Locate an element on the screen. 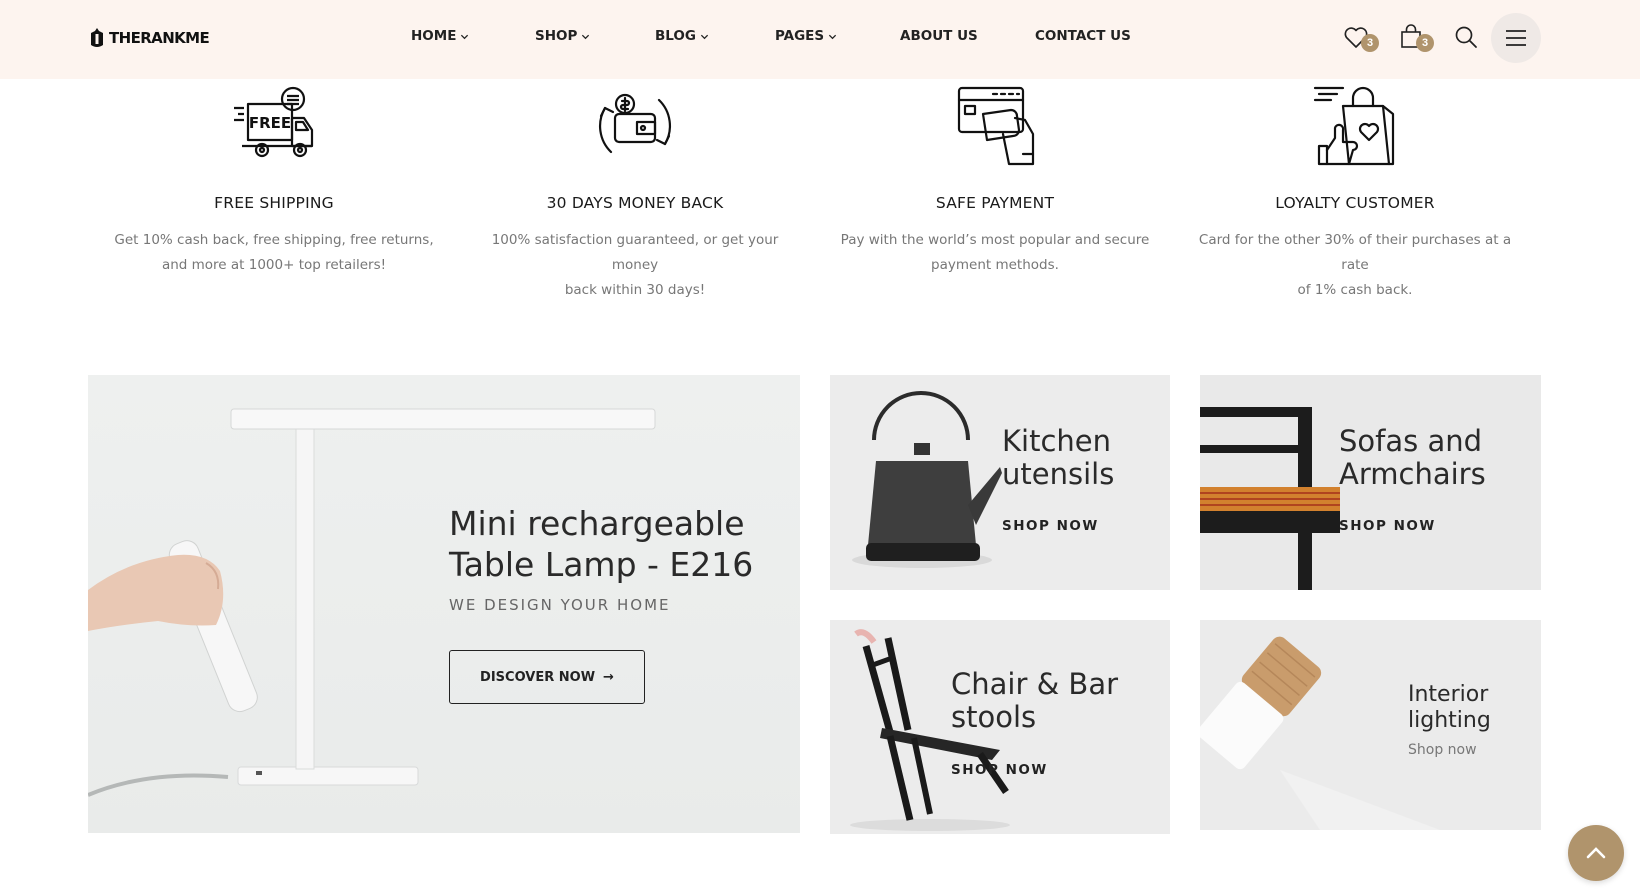  nav-shop: SHOP is located at coordinates (562, 36).